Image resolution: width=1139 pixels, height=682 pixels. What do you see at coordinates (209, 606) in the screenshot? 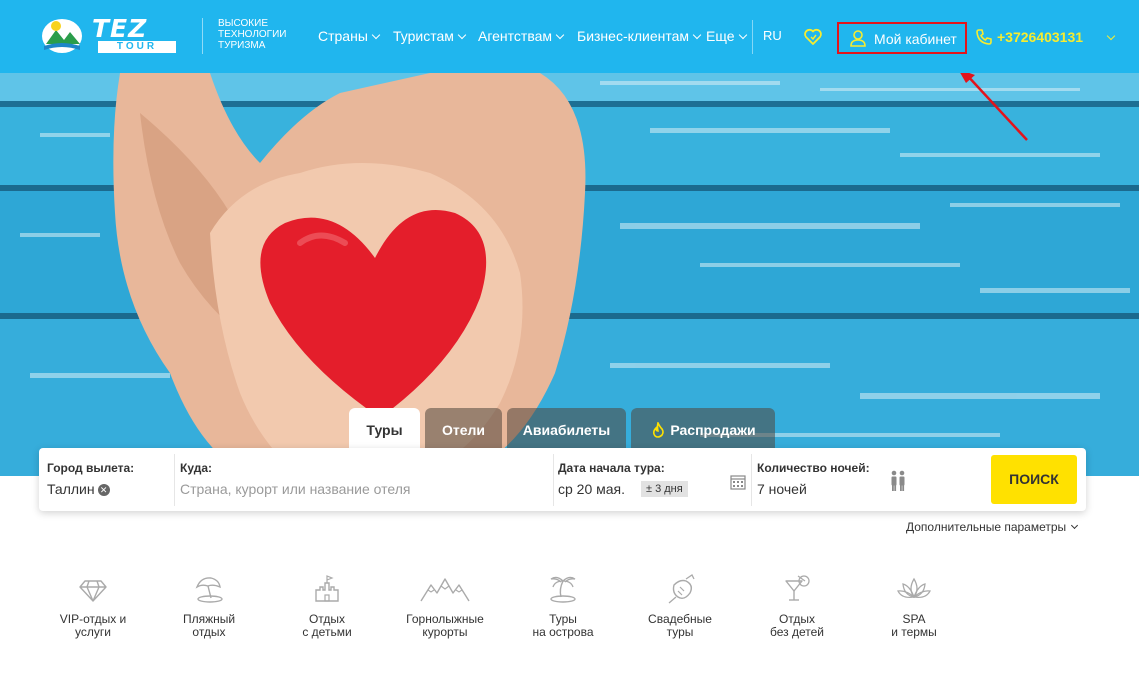
I see `category-beach: Пляжный отдых` at bounding box center [209, 606].